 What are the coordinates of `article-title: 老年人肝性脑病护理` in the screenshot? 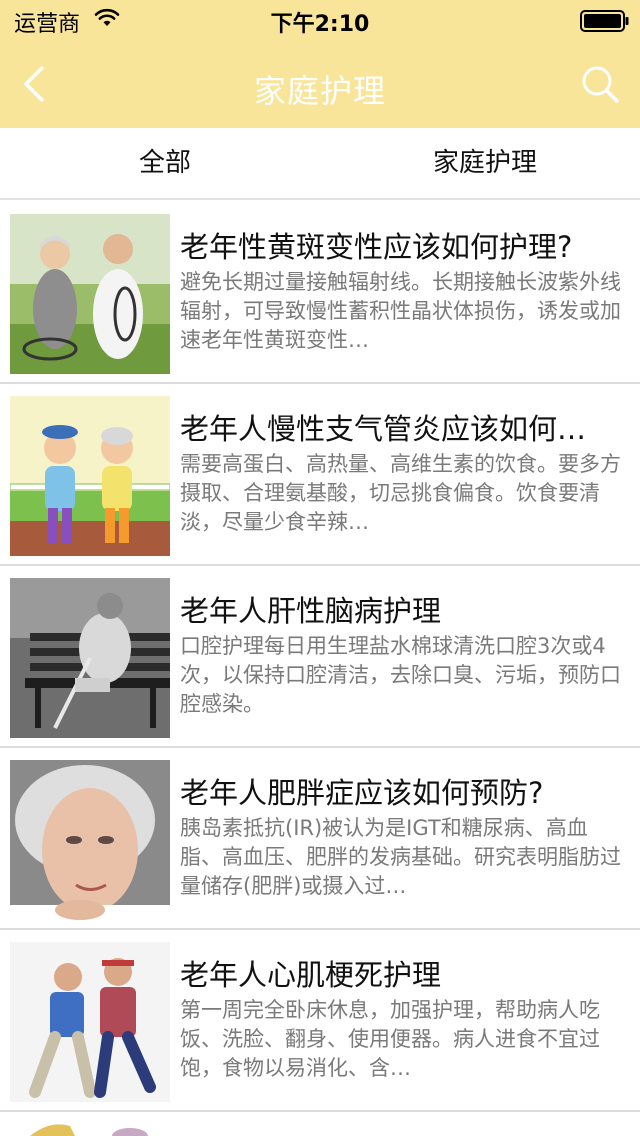 It's located at (311, 611).